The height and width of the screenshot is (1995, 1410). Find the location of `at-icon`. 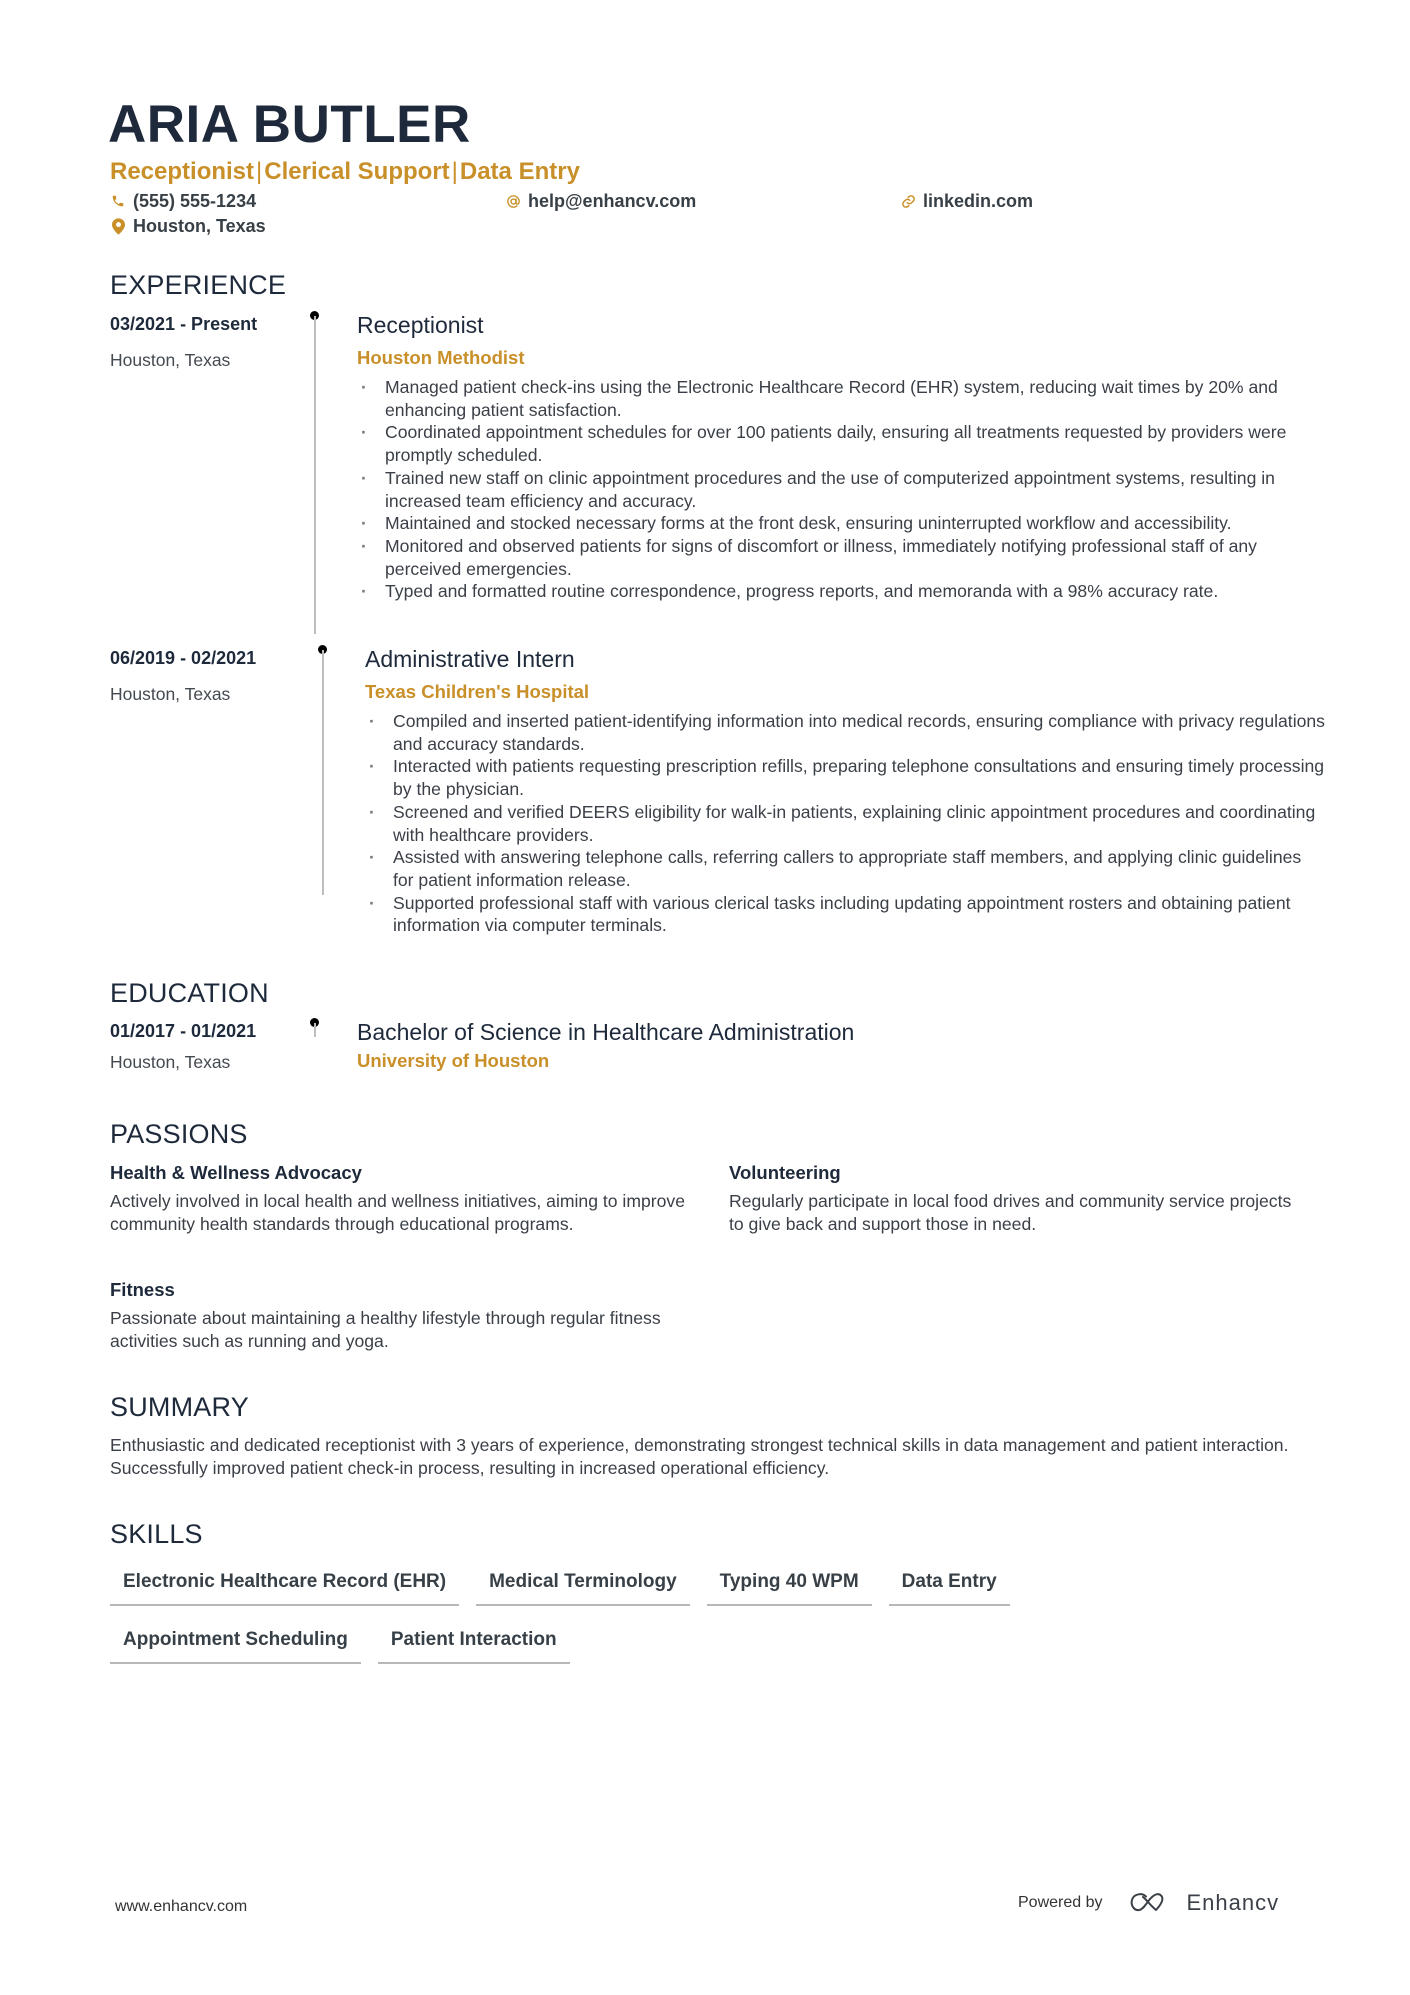

at-icon is located at coordinates (513, 201).